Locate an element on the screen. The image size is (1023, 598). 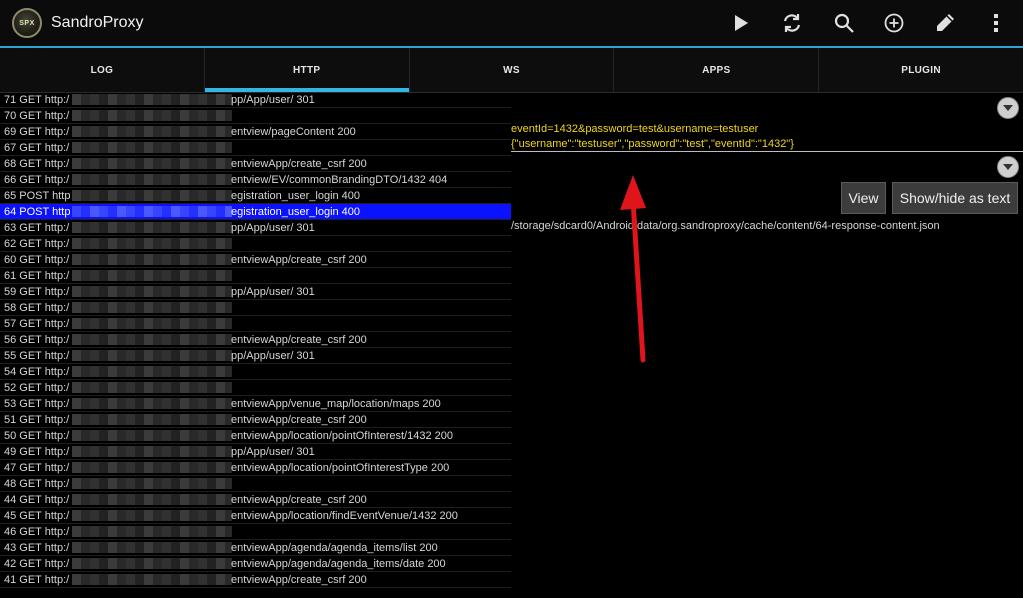
request-method-label: 68 GET http:/ is located at coordinates (37, 164).